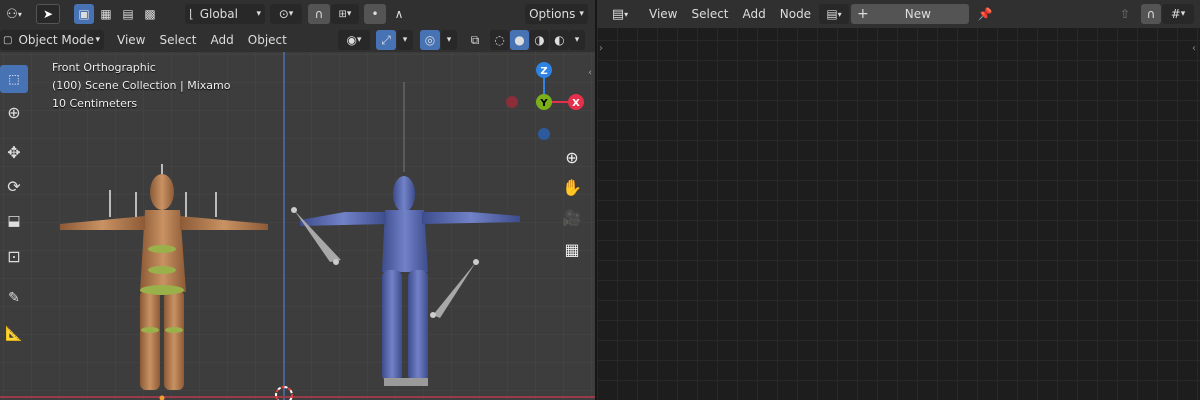 The width and height of the screenshot is (1200, 400). I want to click on transform-icon: ⊡, so click(14, 256).